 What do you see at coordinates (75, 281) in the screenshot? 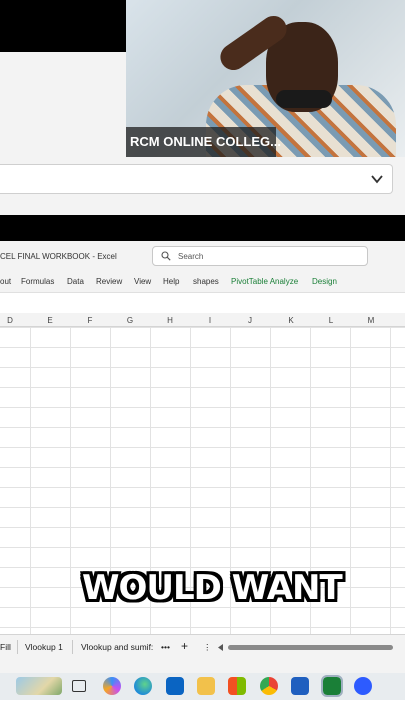
I see `tab-data: Data` at bounding box center [75, 281].